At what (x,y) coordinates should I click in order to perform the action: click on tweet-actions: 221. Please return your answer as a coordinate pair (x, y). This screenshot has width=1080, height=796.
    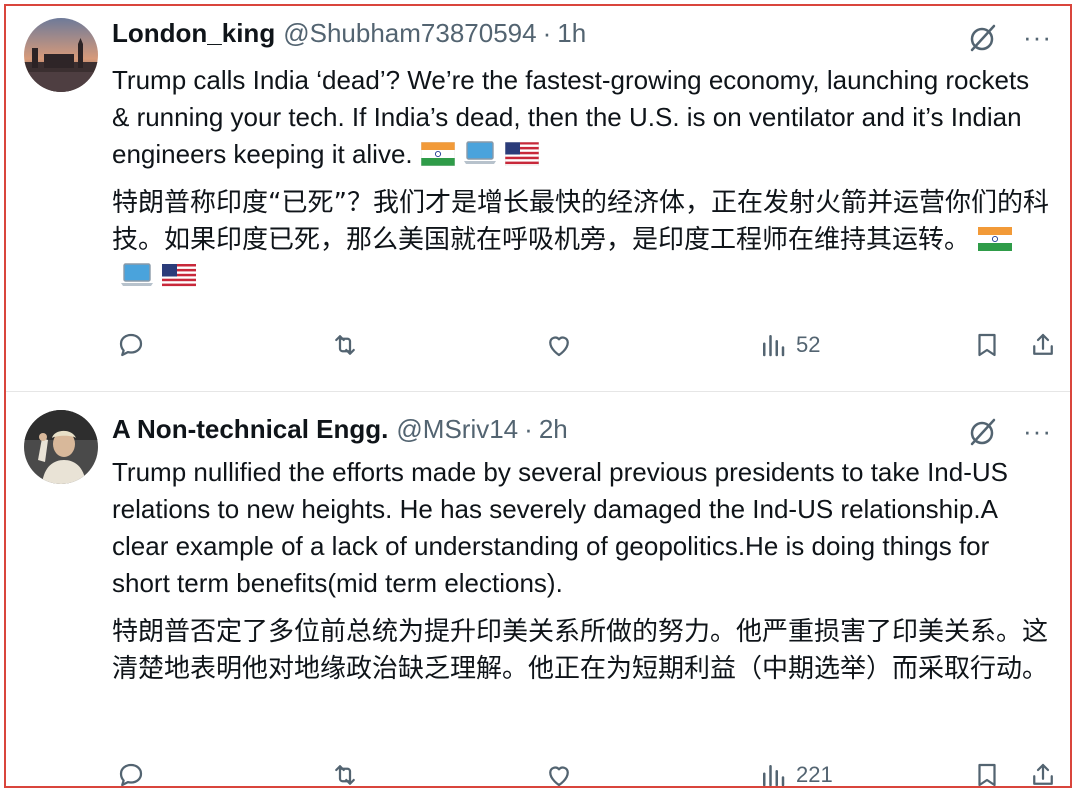
    Looking at the image, I should click on (585, 773).